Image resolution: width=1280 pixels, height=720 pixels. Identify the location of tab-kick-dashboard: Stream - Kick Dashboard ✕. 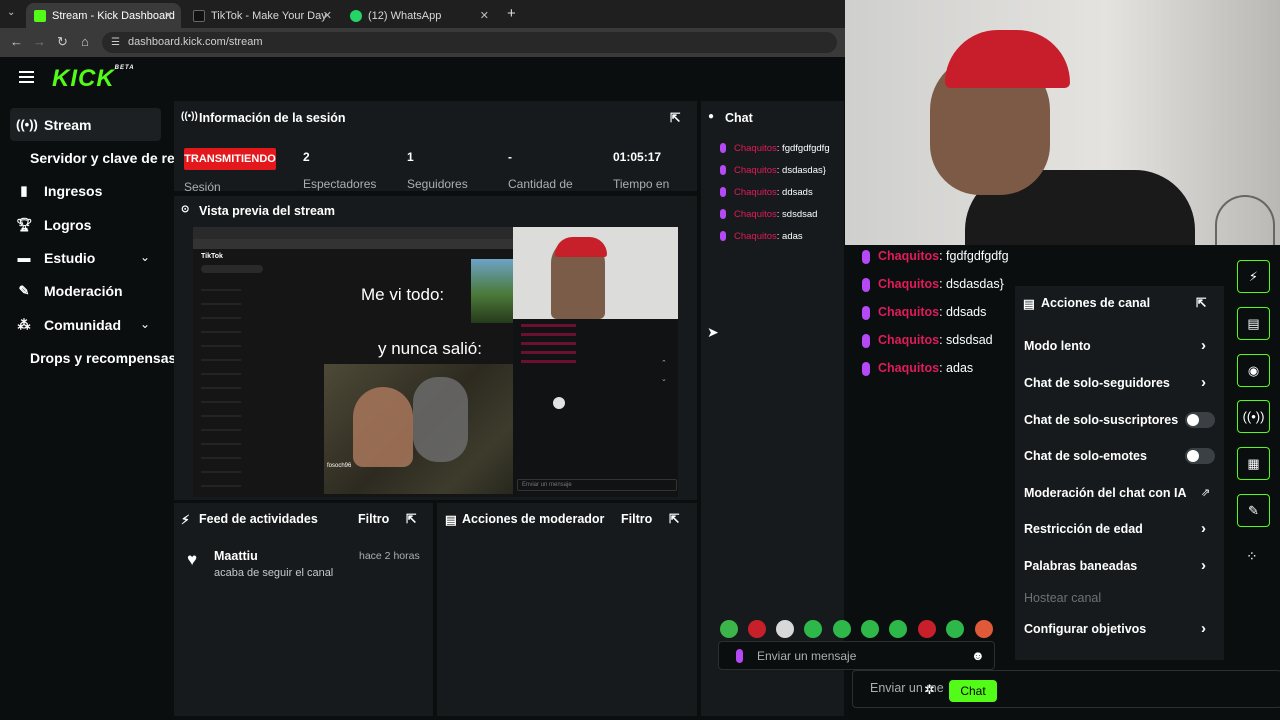
(103, 15).